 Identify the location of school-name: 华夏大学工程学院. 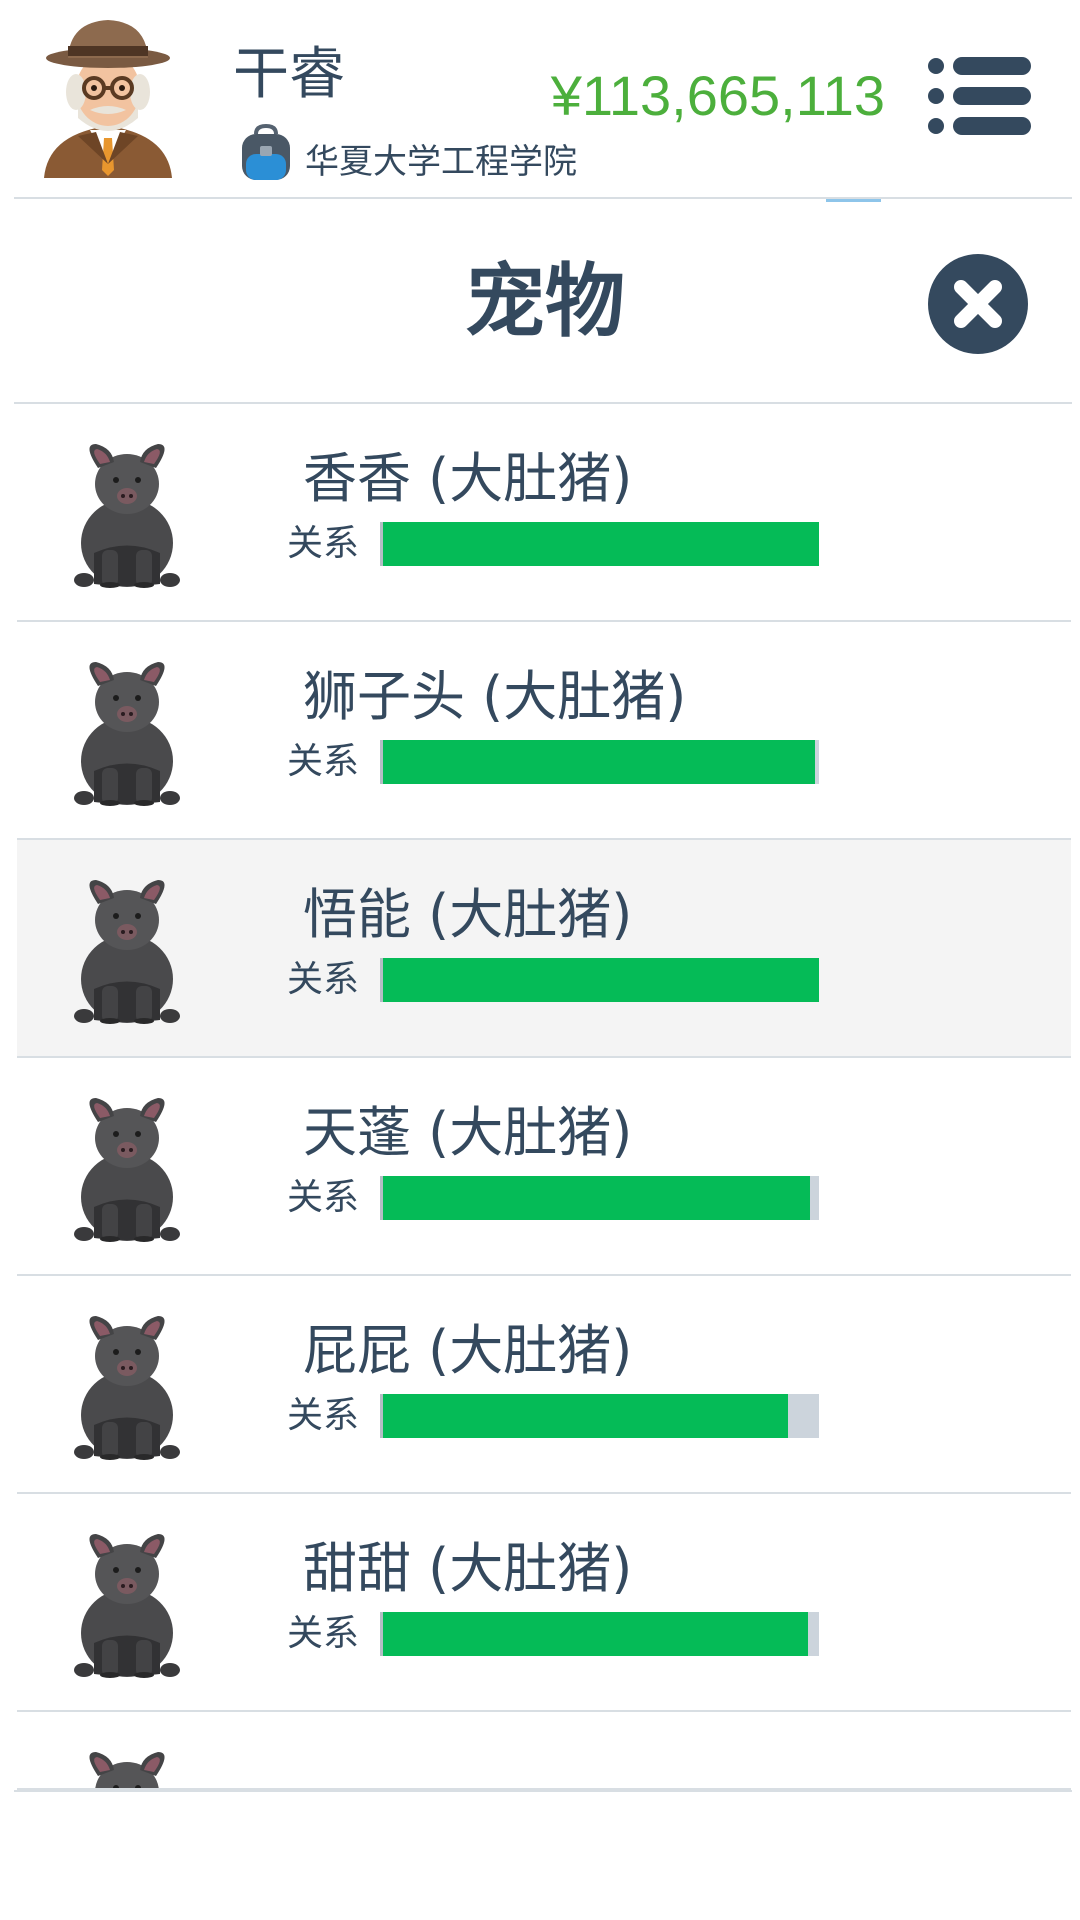
(441, 162).